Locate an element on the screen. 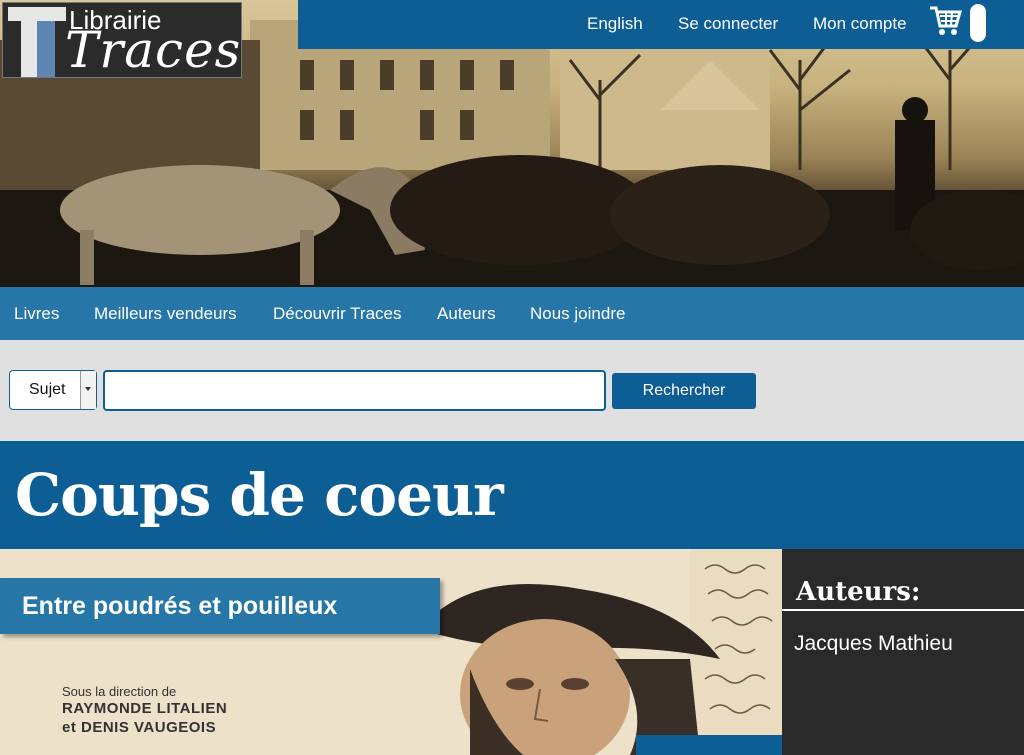 The width and height of the screenshot is (1024, 755). featured-corner-tab is located at coordinates (709, 745).